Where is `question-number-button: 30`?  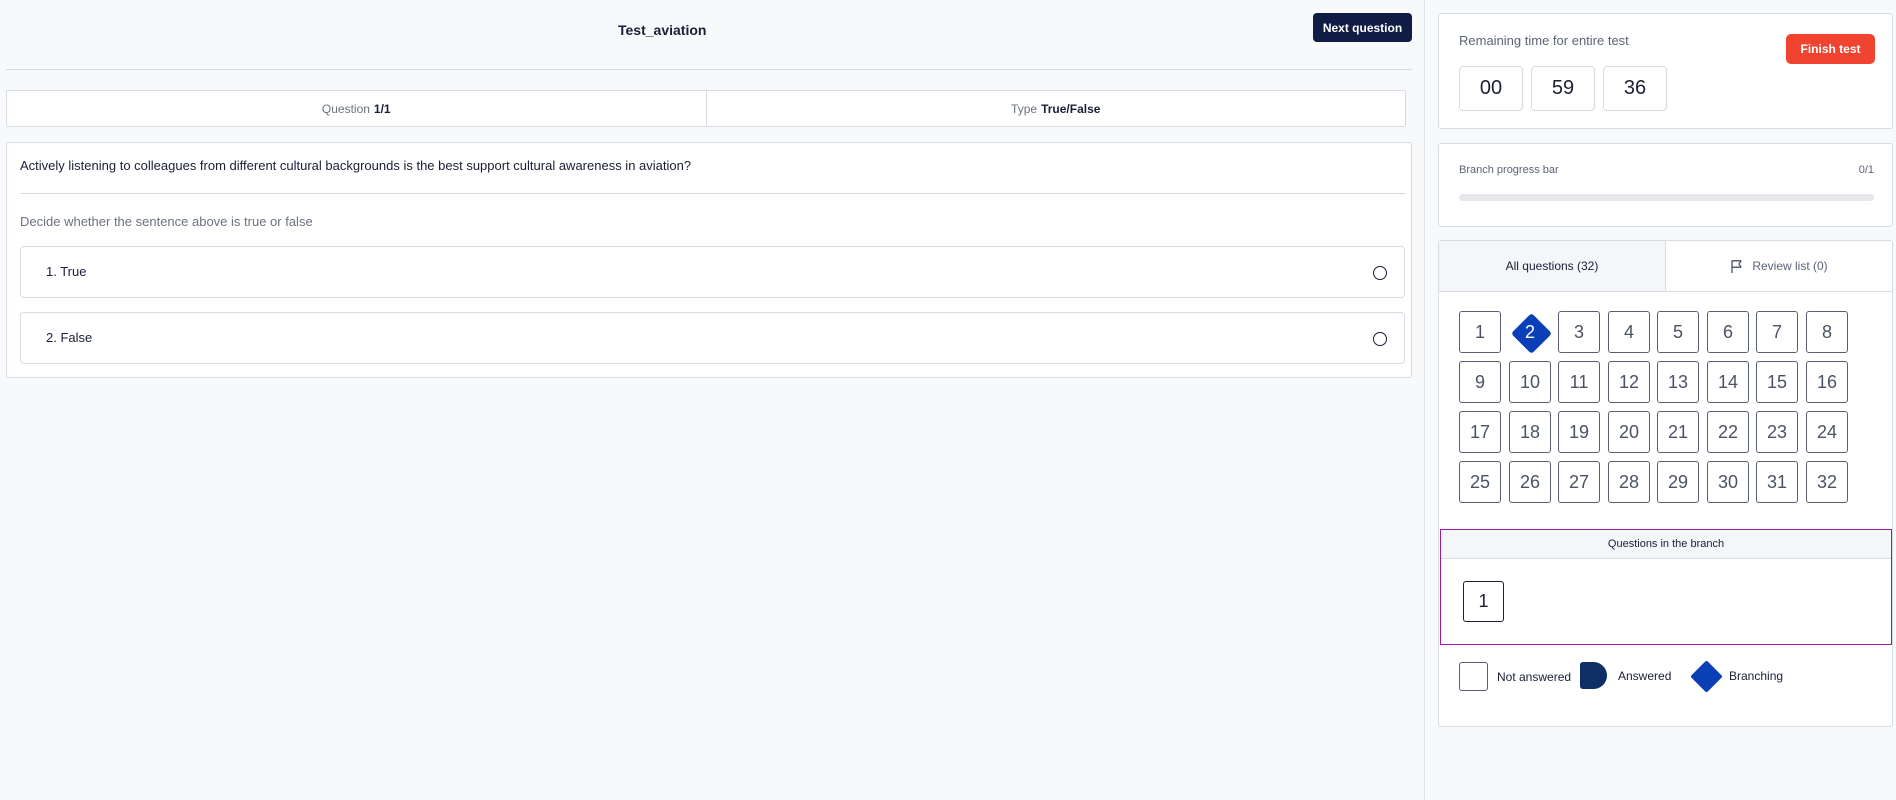
question-number-button: 30 is located at coordinates (1728, 482).